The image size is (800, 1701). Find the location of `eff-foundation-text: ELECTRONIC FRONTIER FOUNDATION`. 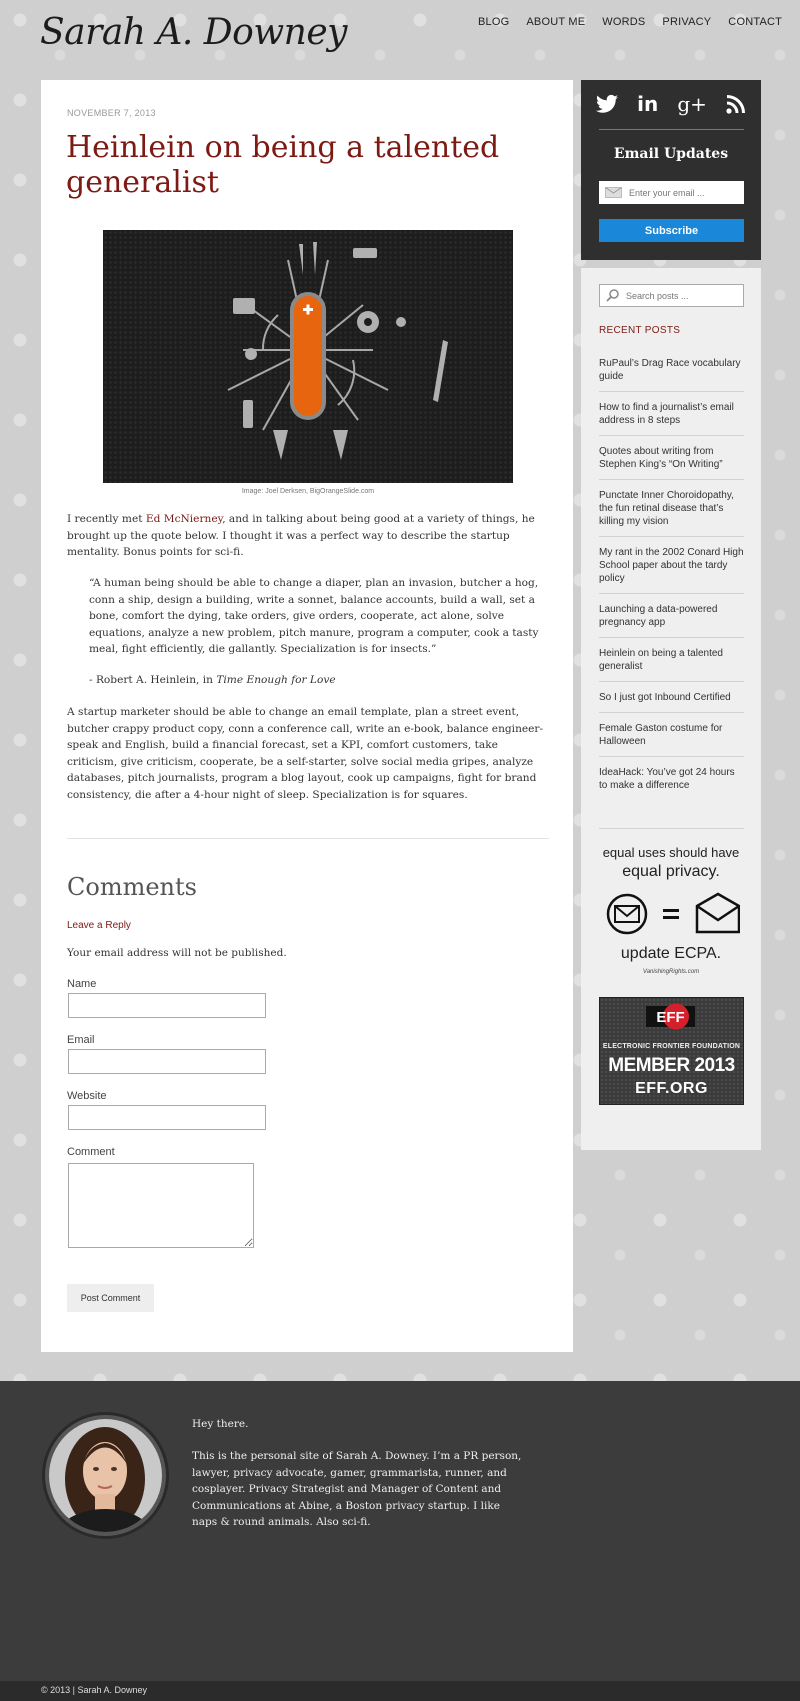

eff-foundation-text: ELECTRONIC FRONTIER FOUNDATION is located at coordinates (671, 1046).